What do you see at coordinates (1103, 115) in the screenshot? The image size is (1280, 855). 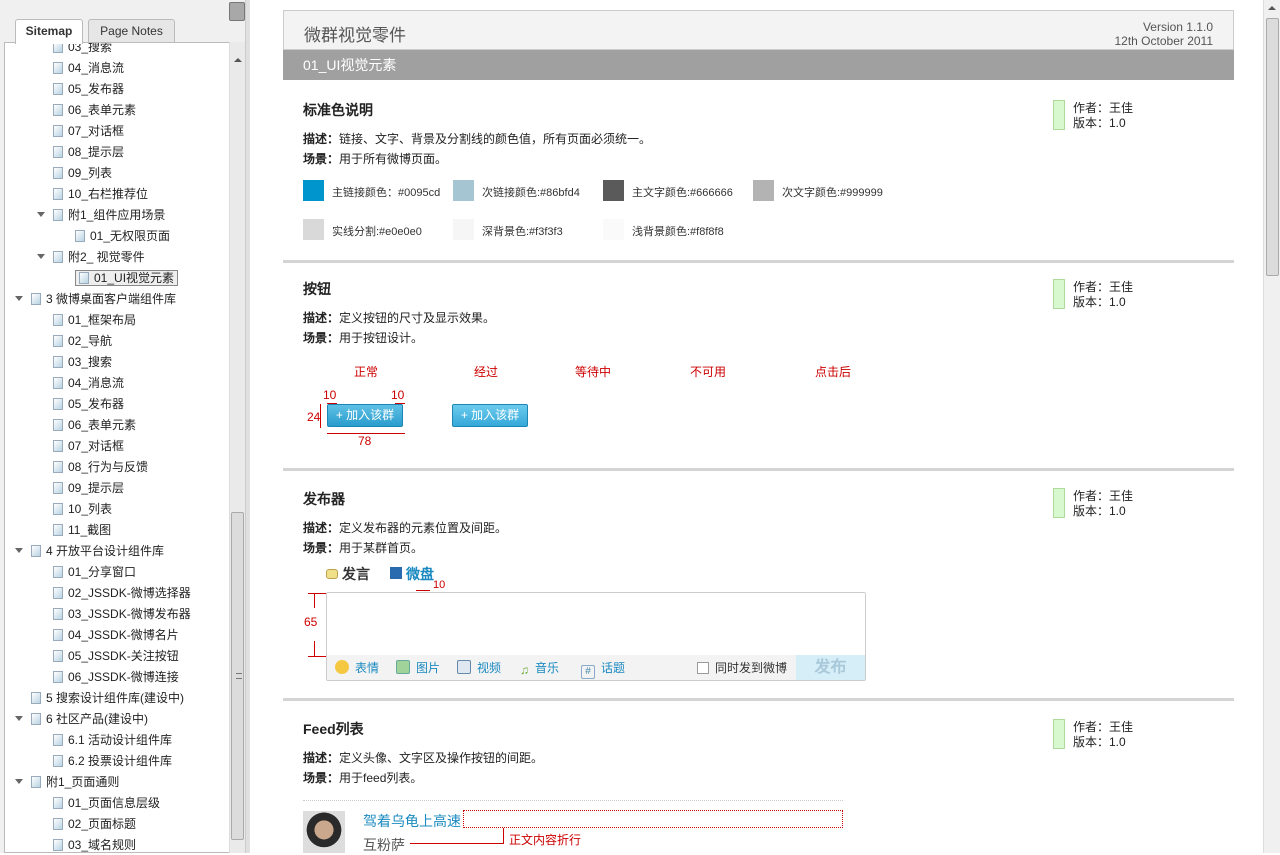 I see `author-info: 作者：王佳 版本：1.0` at bounding box center [1103, 115].